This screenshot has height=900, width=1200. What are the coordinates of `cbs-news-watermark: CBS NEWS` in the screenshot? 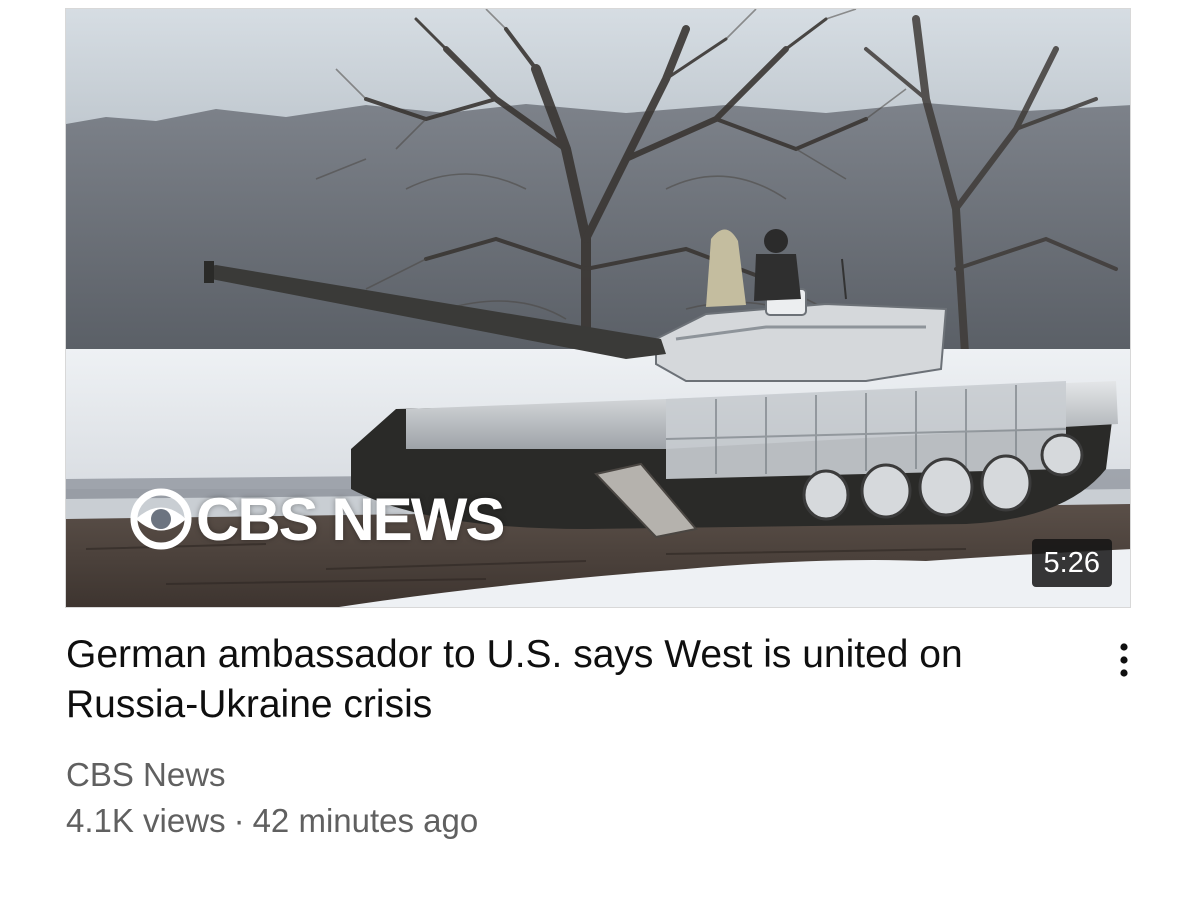 It's located at (317, 519).